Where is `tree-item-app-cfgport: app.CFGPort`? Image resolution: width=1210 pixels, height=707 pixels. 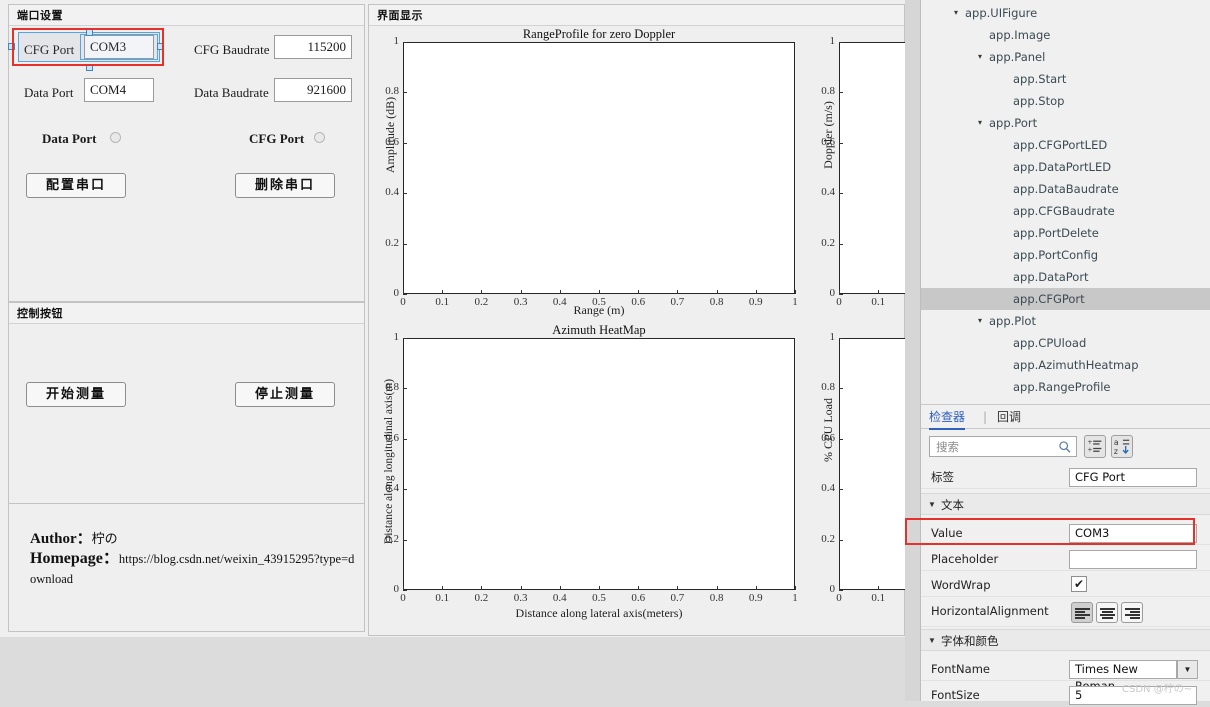 tree-item-app-cfgport: app.CFGPort is located at coordinates (1065, 299).